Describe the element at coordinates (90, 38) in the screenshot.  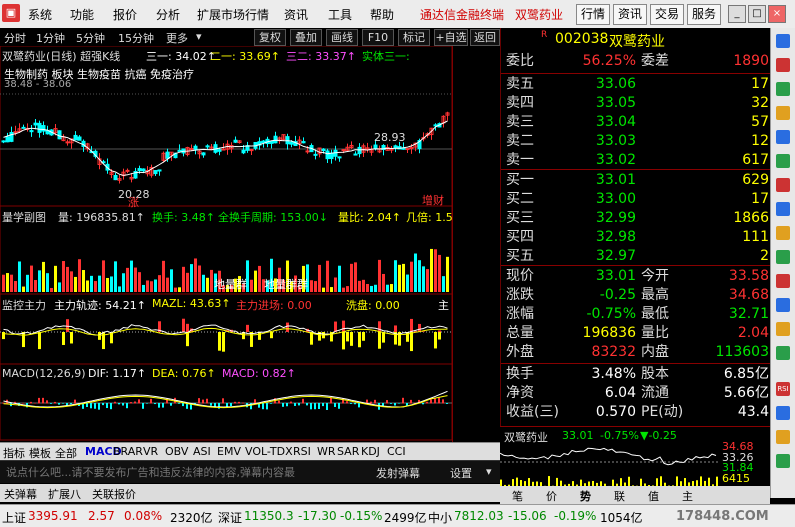
I see `period-5min: 5分钟` at that location.